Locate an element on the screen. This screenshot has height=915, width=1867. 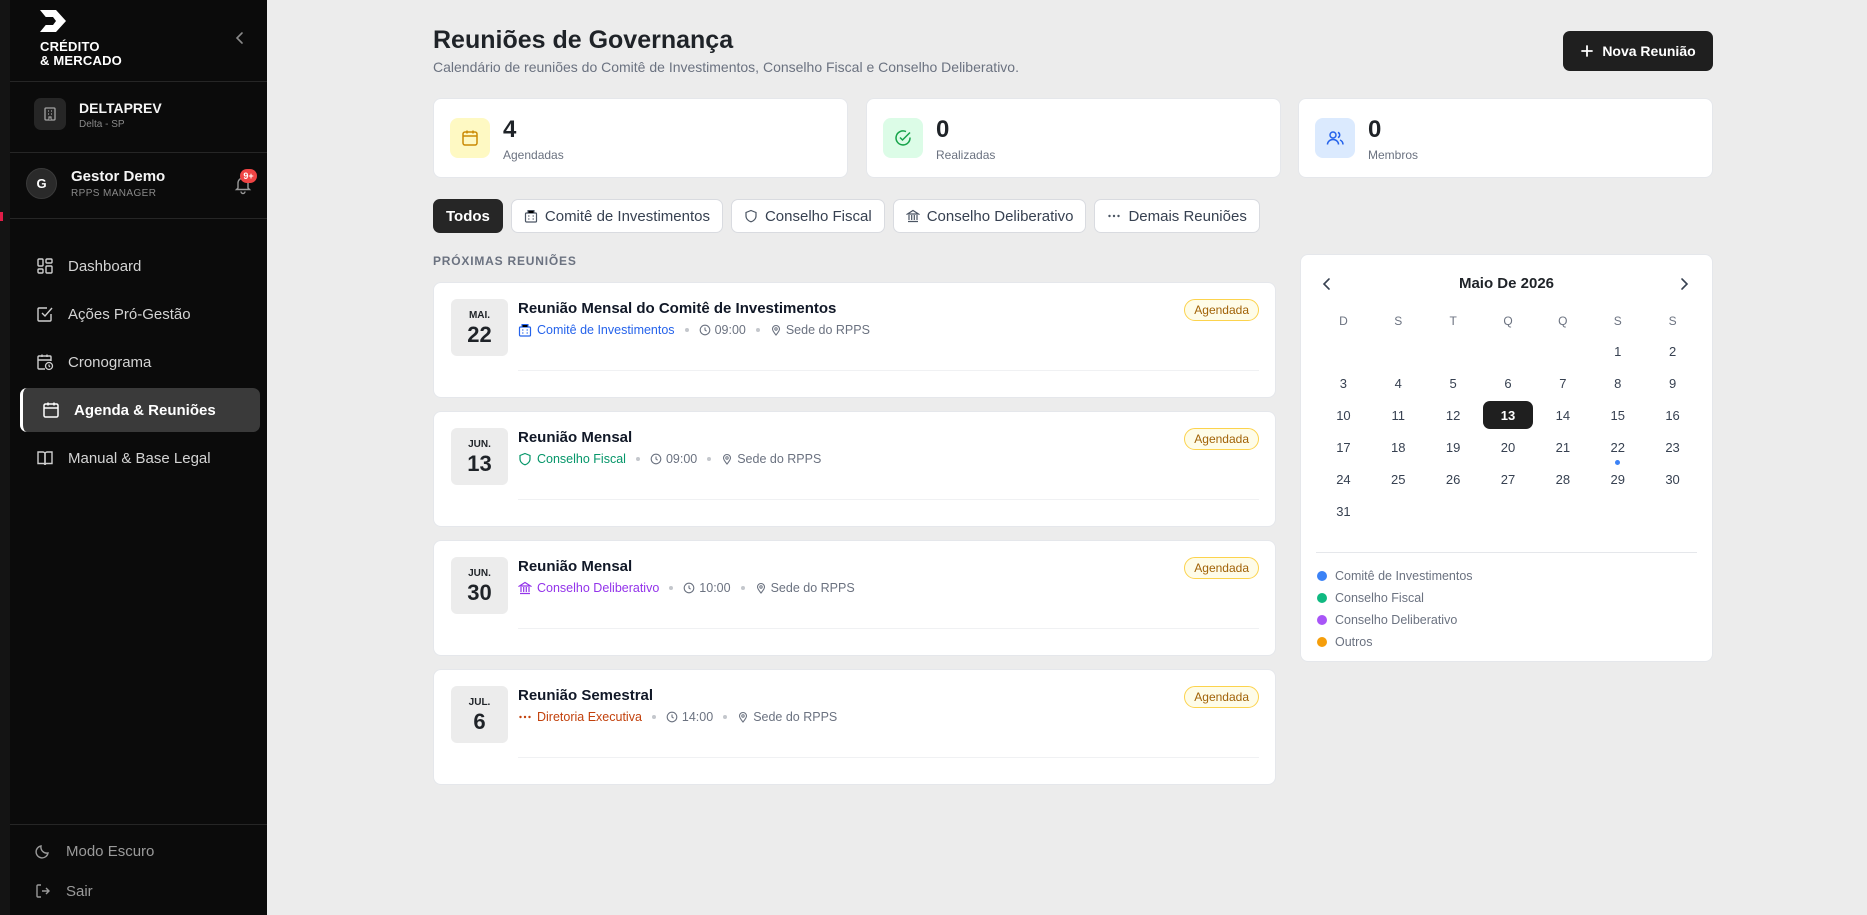
calendar-day: 2 is located at coordinates (1672, 351).